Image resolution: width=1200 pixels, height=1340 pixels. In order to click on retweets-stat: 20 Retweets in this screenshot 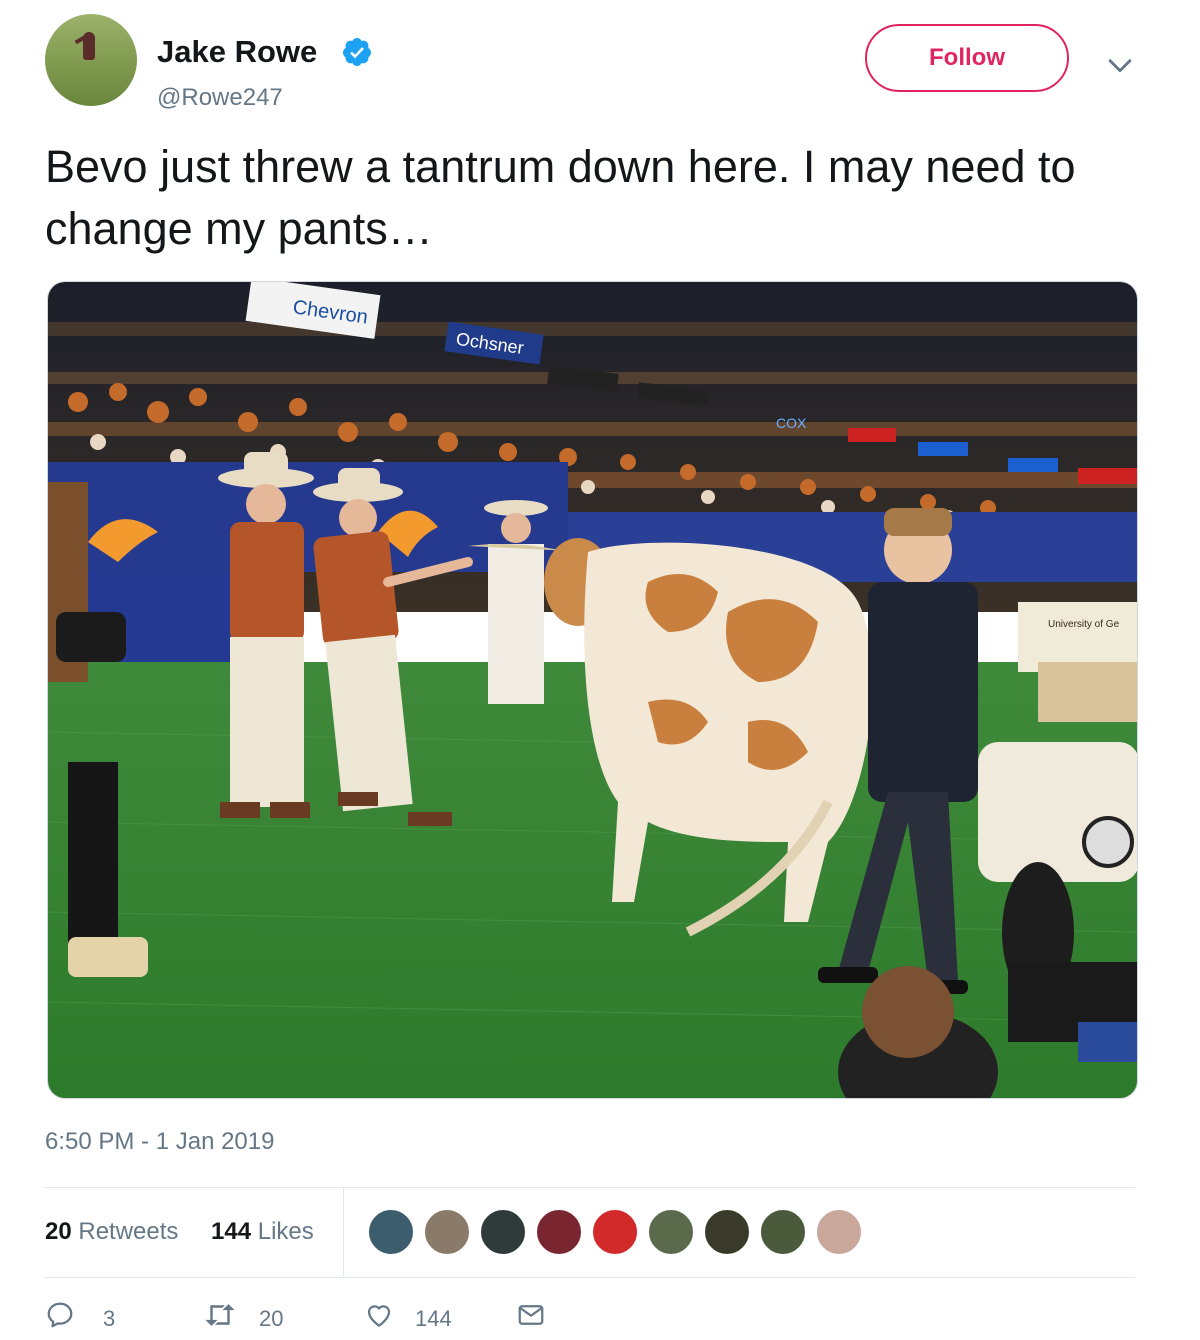, I will do `click(111, 1232)`.